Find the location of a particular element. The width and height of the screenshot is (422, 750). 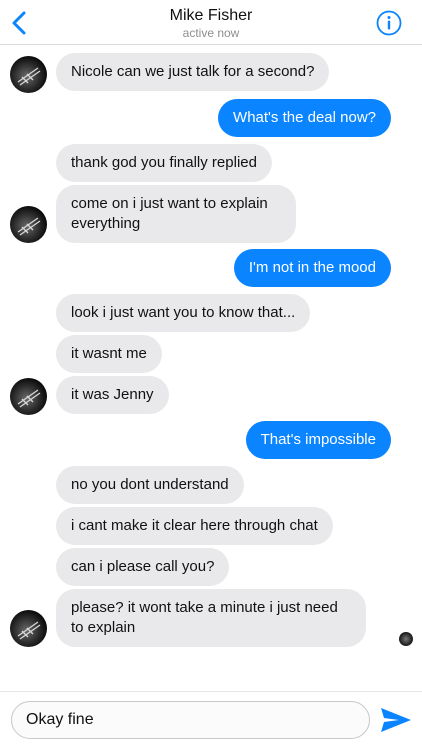

send-button is located at coordinates (396, 720).